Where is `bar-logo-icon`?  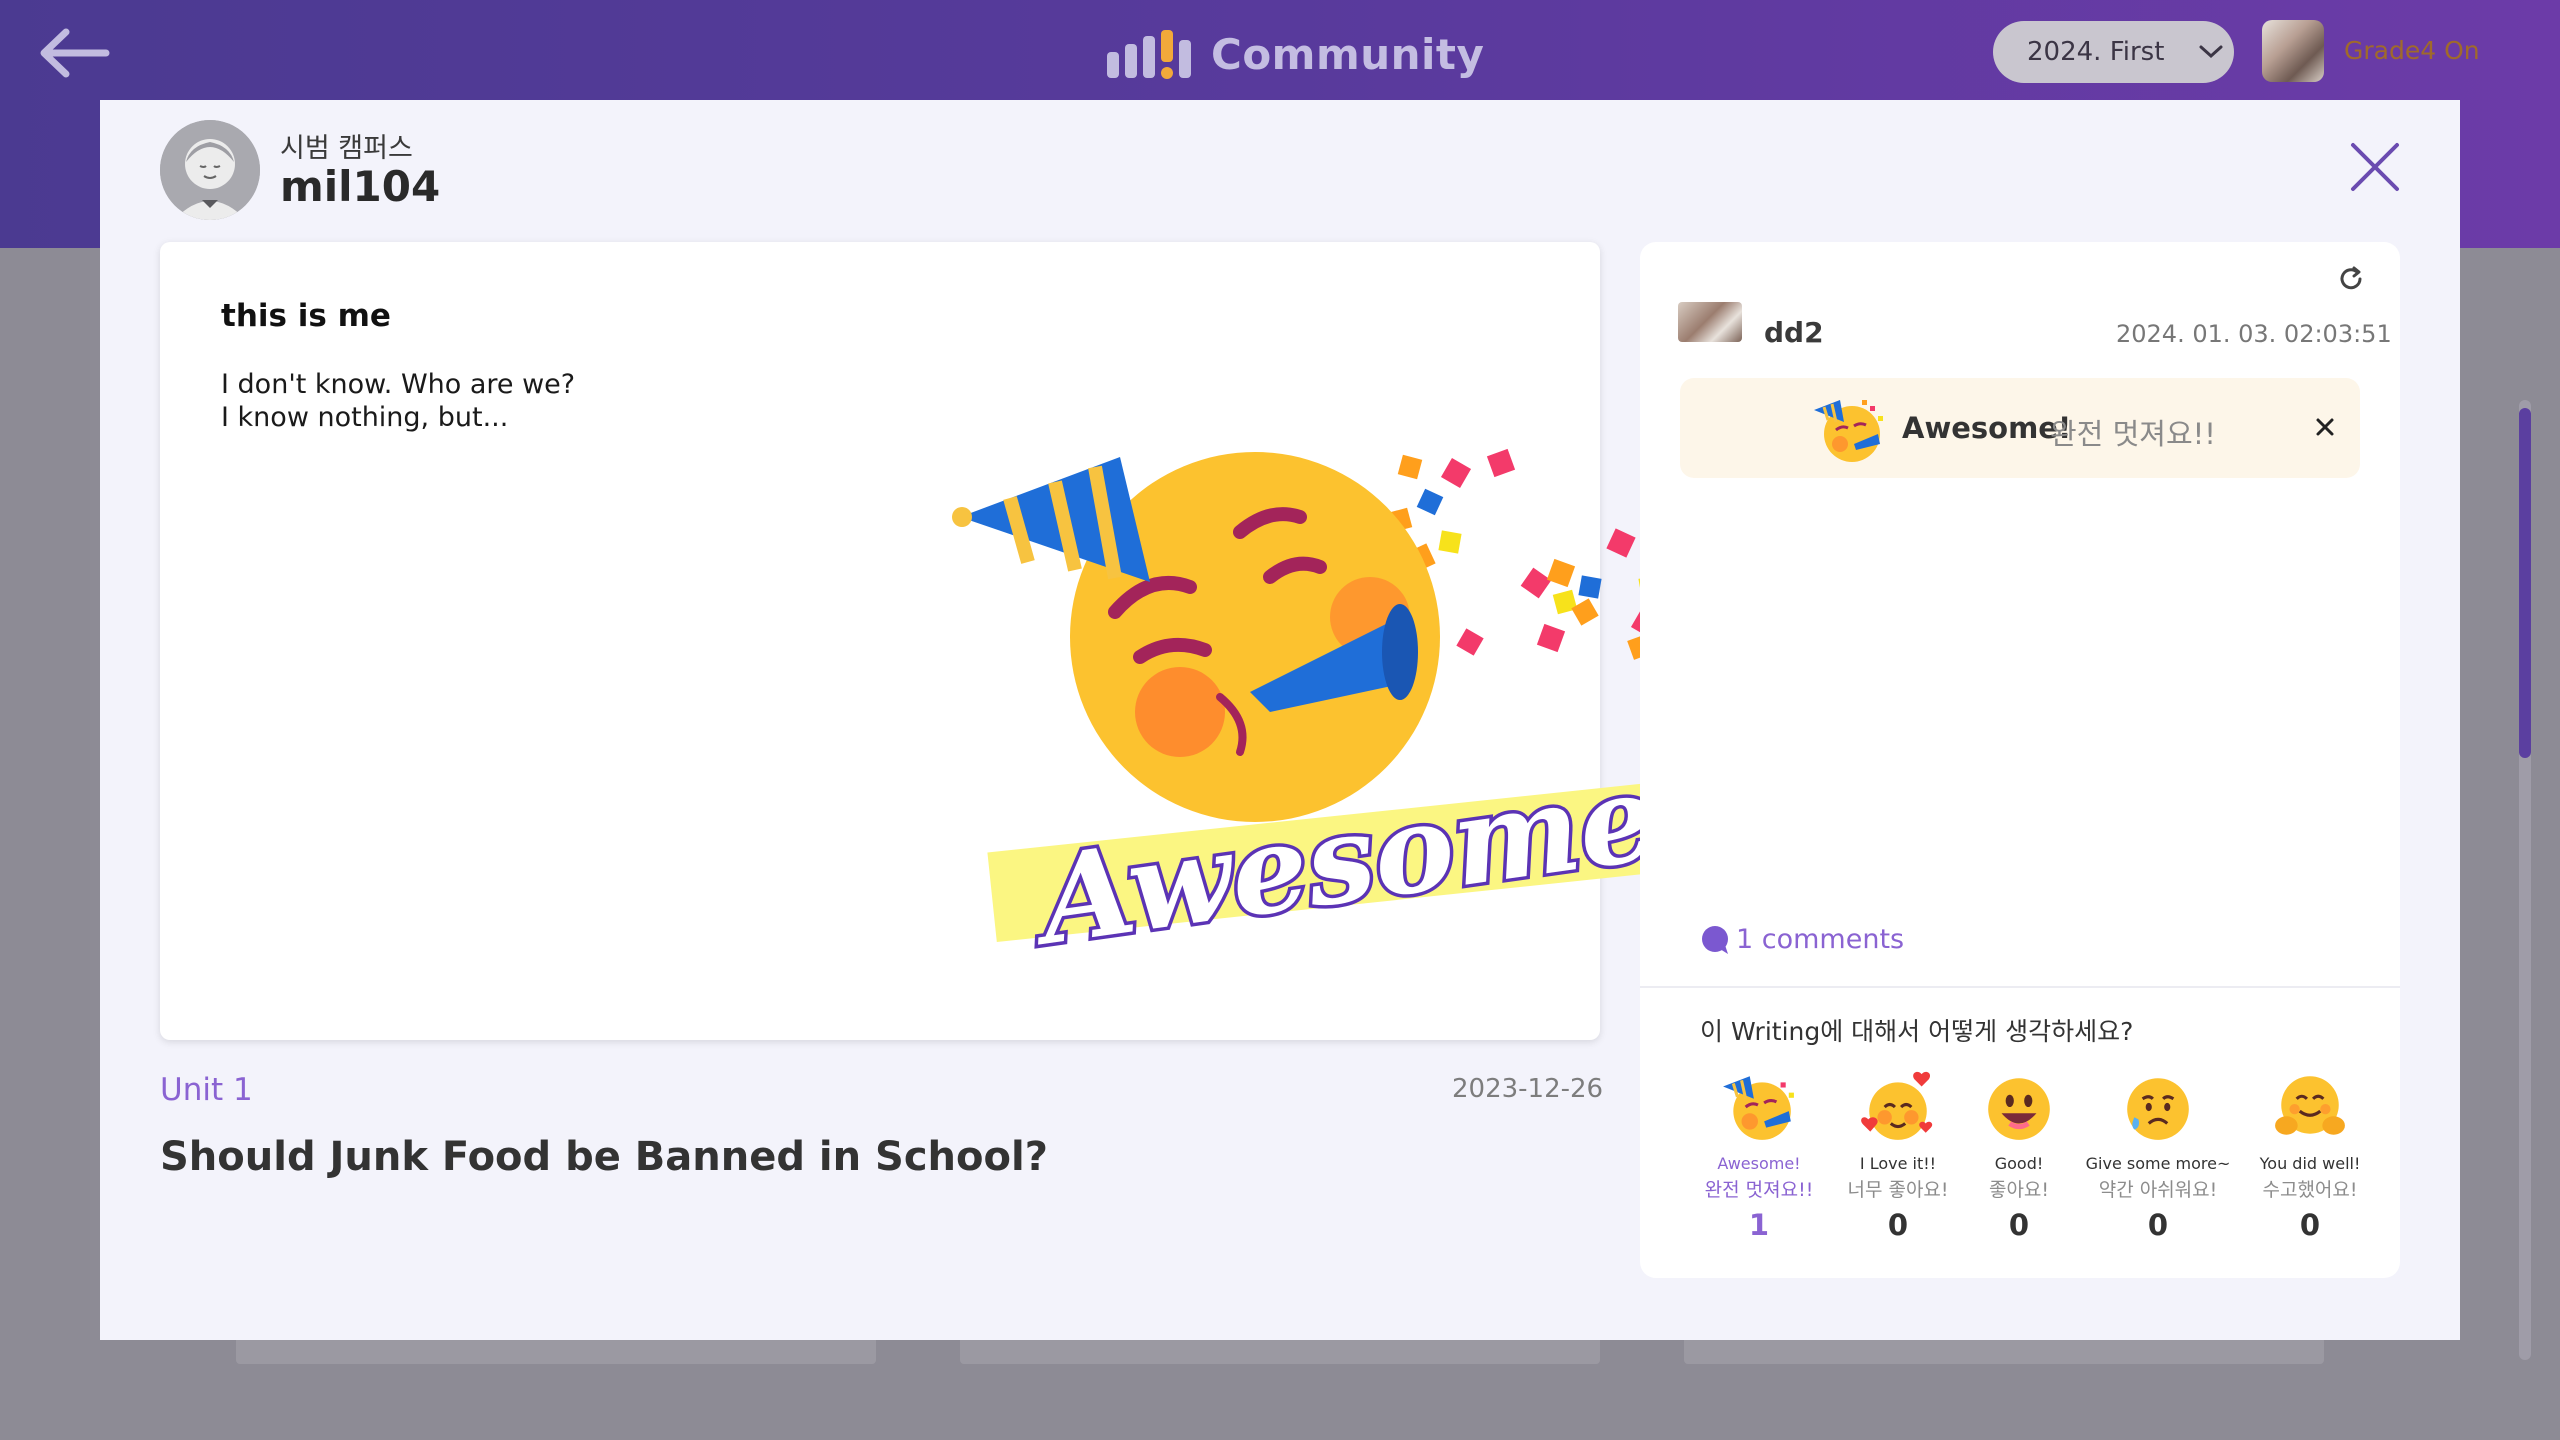
bar-logo-icon is located at coordinates (1149, 54).